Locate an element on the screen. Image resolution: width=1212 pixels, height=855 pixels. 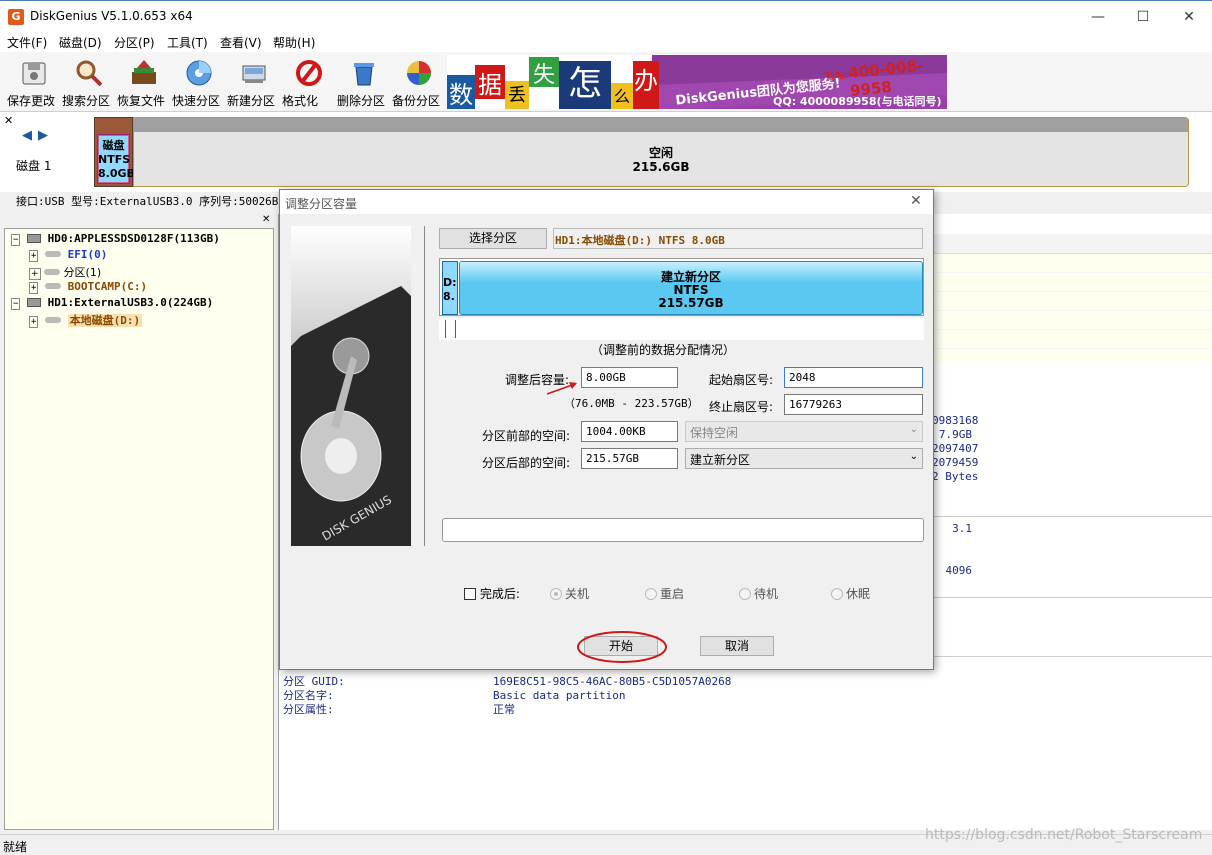
tree-item-local-disk-d: + 本地磁盘(D:) is located at coordinates (86, 320).